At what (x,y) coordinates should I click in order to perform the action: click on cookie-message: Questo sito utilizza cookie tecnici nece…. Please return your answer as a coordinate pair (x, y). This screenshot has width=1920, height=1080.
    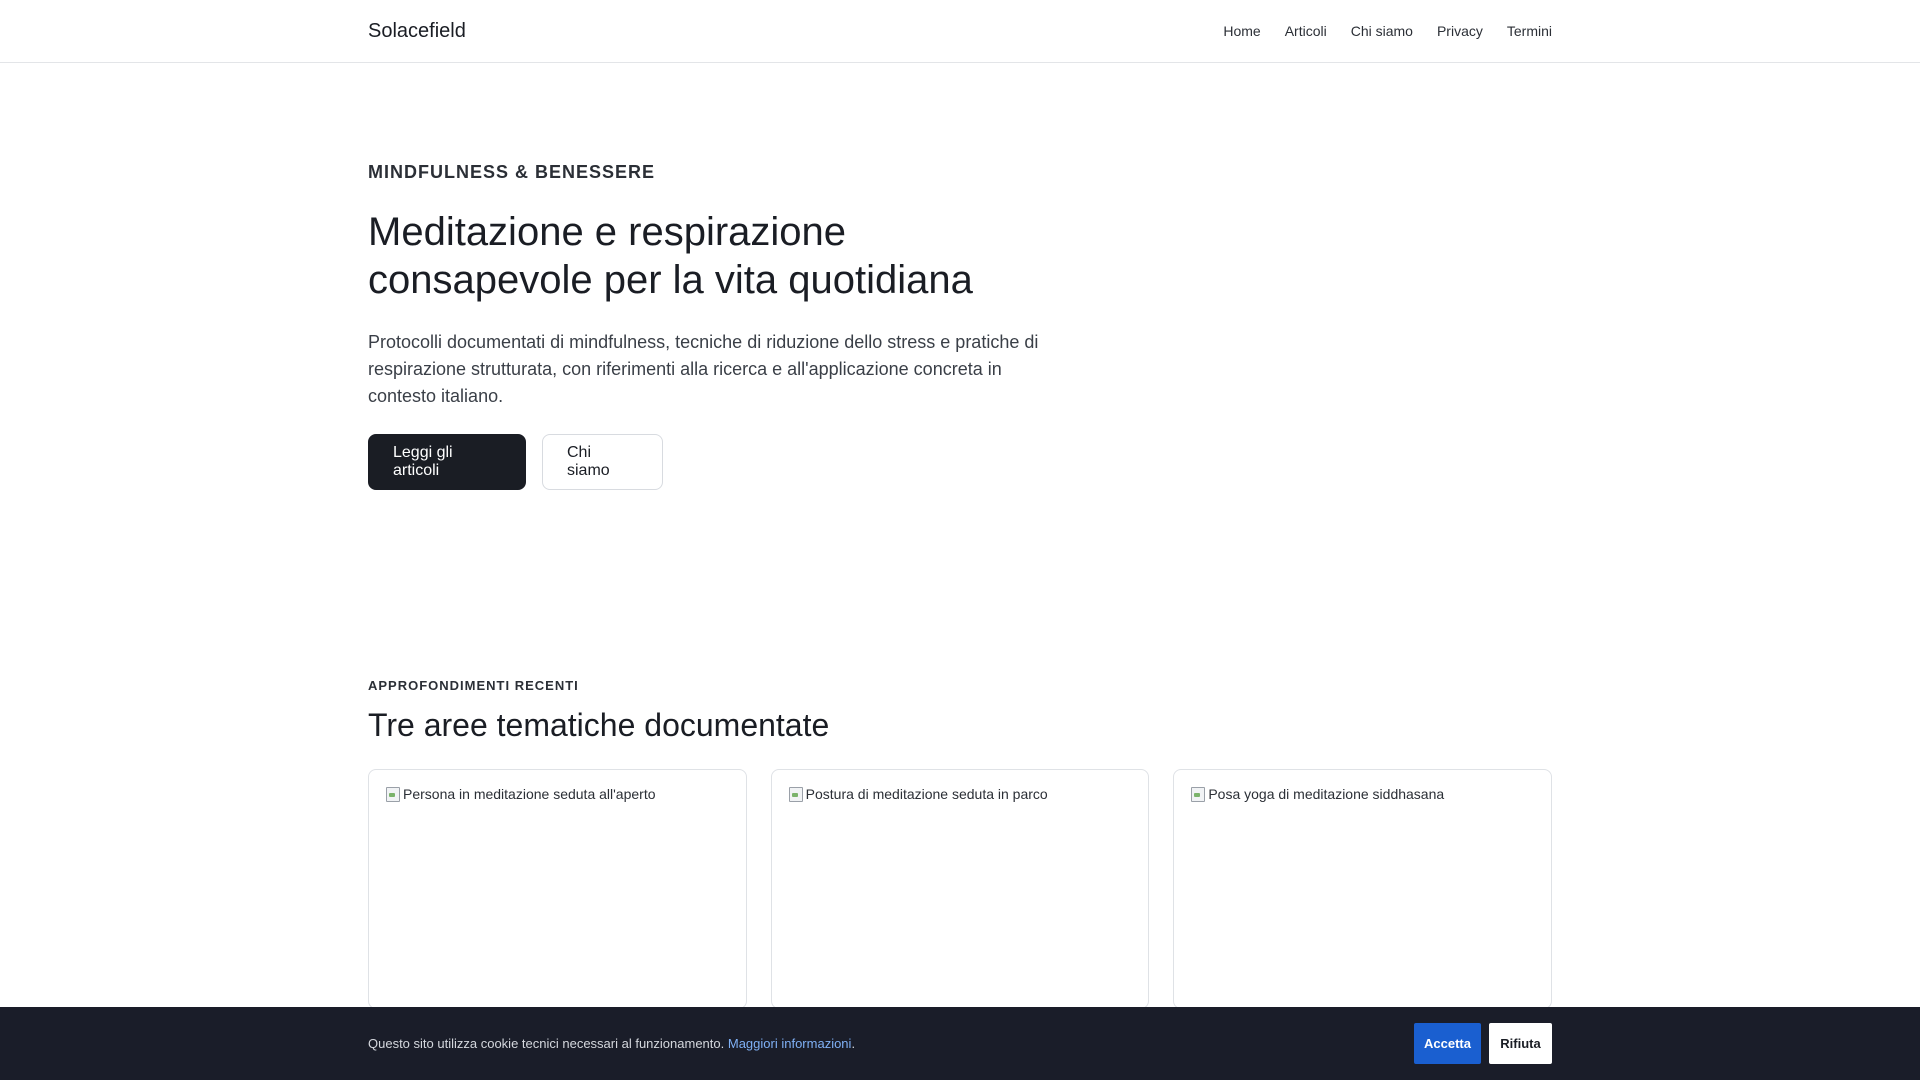
    Looking at the image, I should click on (612, 1043).